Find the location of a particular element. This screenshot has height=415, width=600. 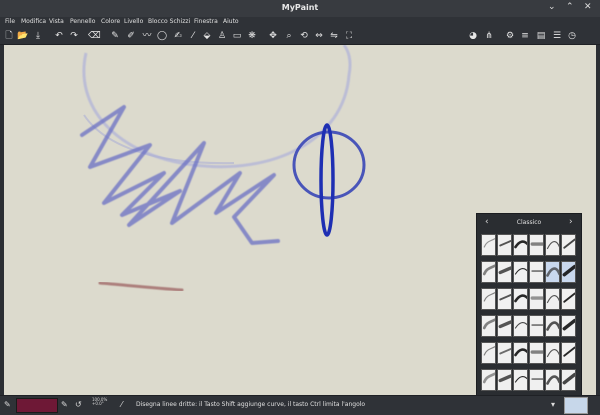

menu-colore: Colore is located at coordinates (110, 21).